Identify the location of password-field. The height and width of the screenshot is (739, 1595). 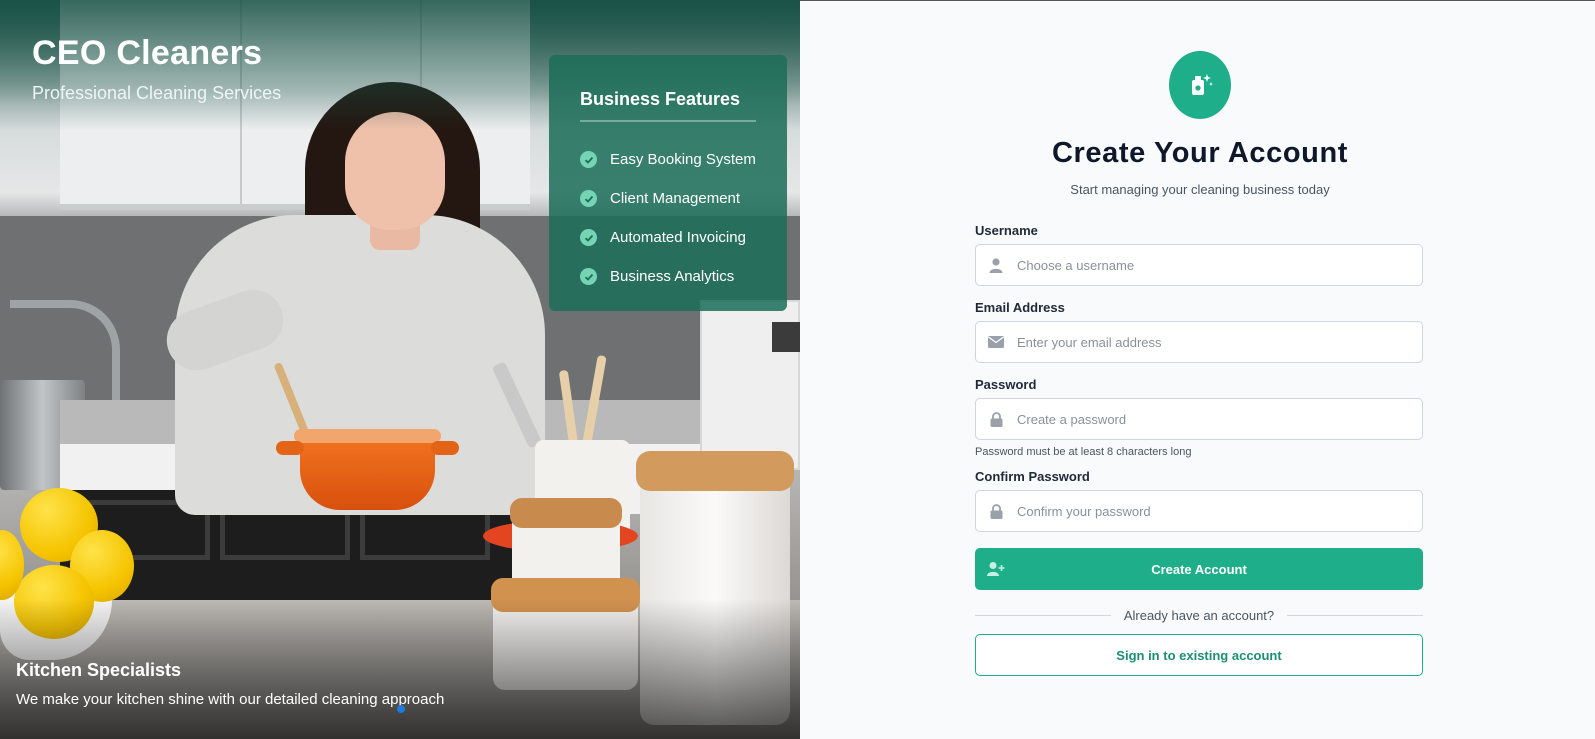
(1199, 419).